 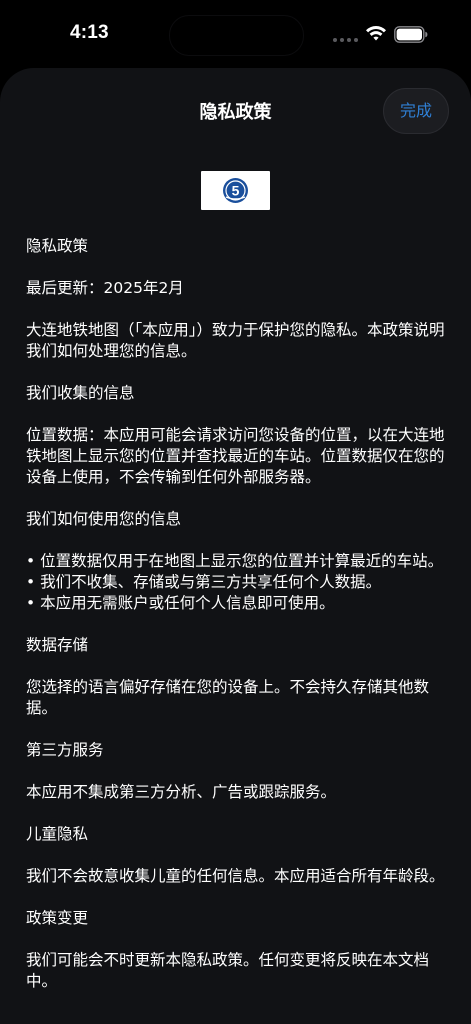 What do you see at coordinates (235, 340) in the screenshot?
I see `policy-intro: 大连地铁地图（「本应用」）致力于保护您的隐私。本政策说明我们如何处理您的信息。` at bounding box center [235, 340].